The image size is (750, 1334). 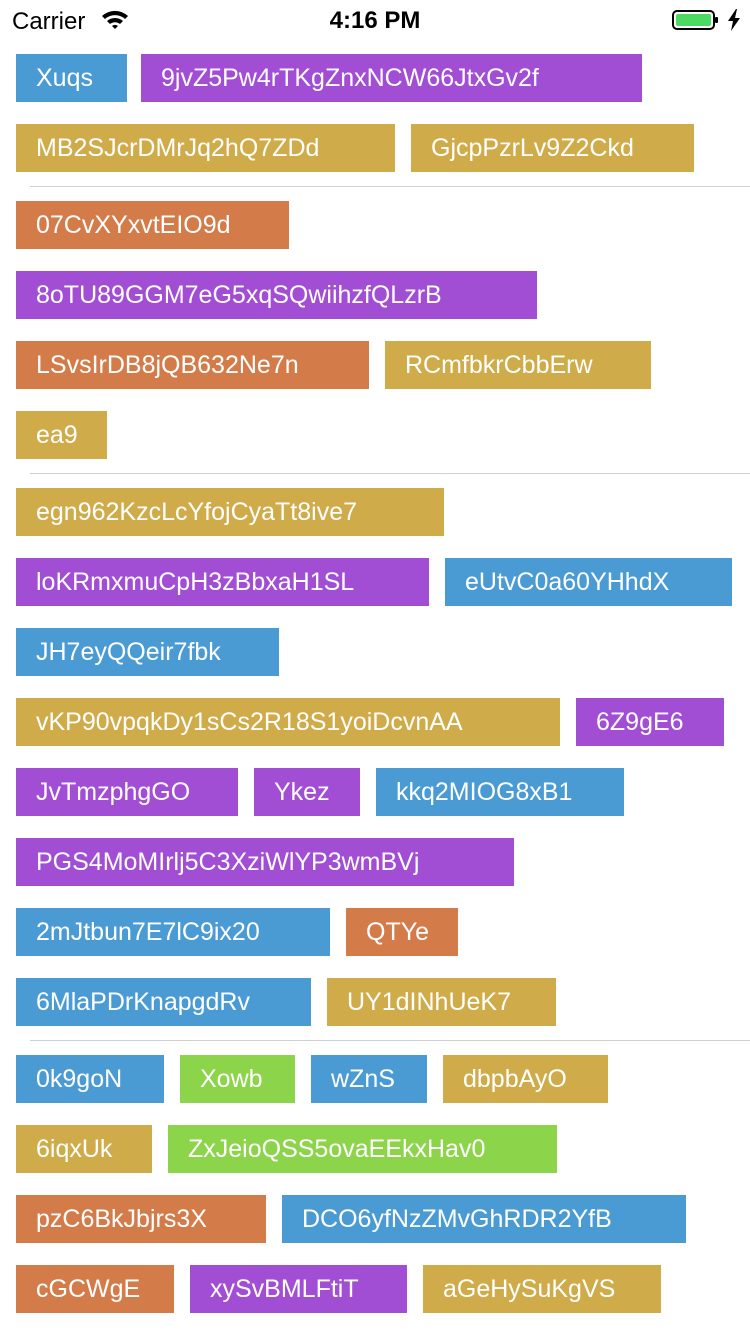 What do you see at coordinates (298, 1289) in the screenshot?
I see `tag: xySvBMLFtiT` at bounding box center [298, 1289].